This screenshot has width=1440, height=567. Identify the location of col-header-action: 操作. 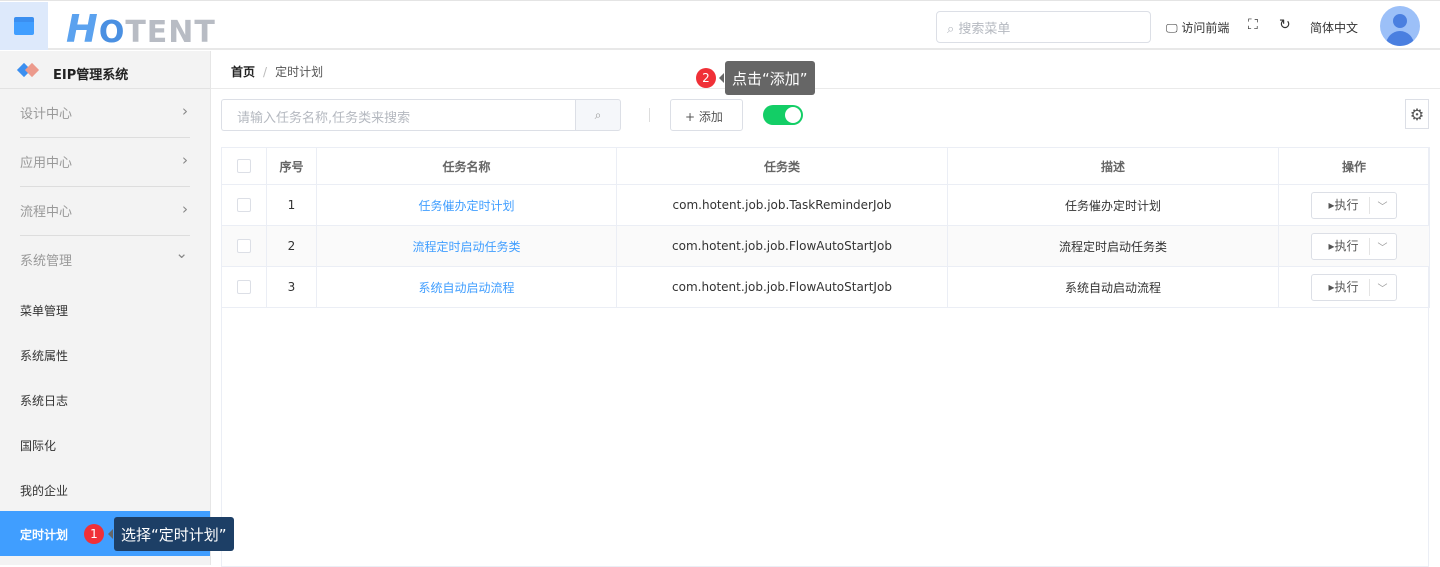
(1354, 166).